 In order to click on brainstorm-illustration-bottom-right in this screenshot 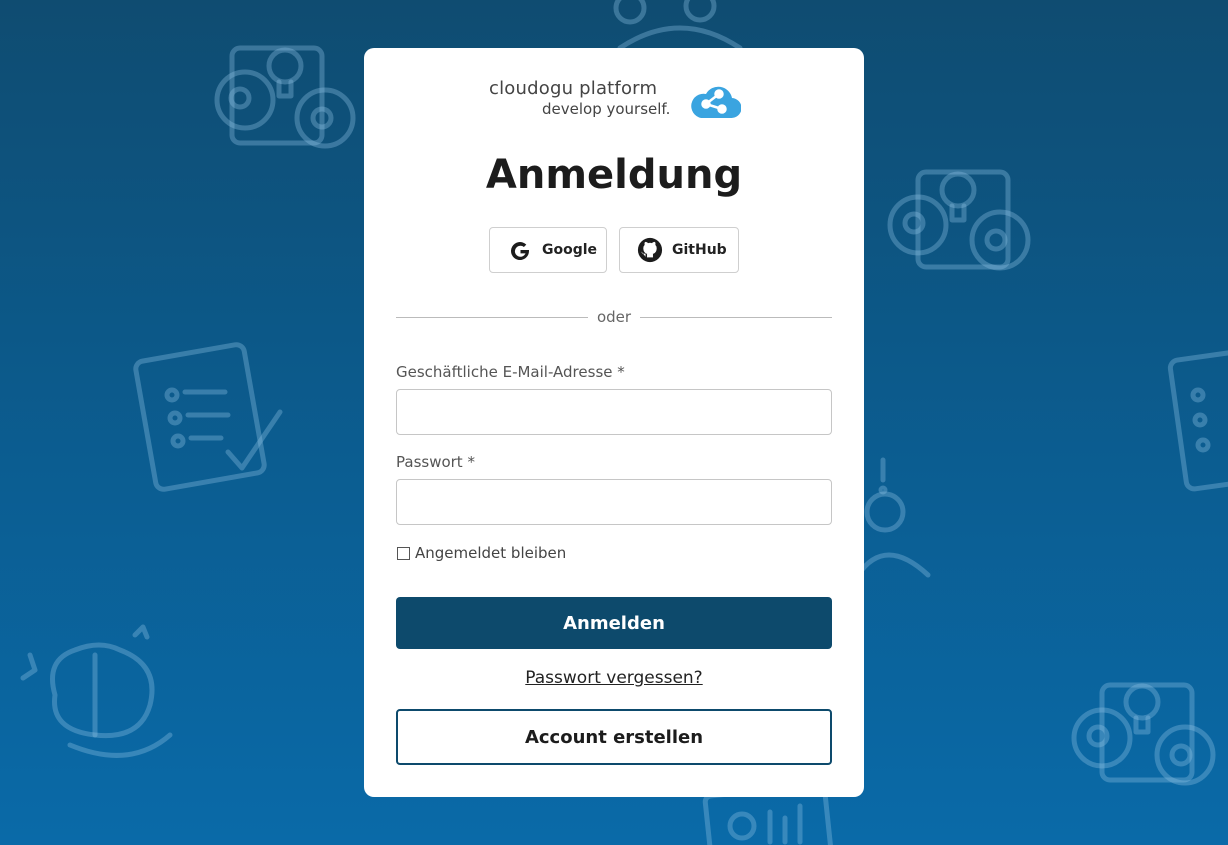, I will do `click(1143, 734)`.